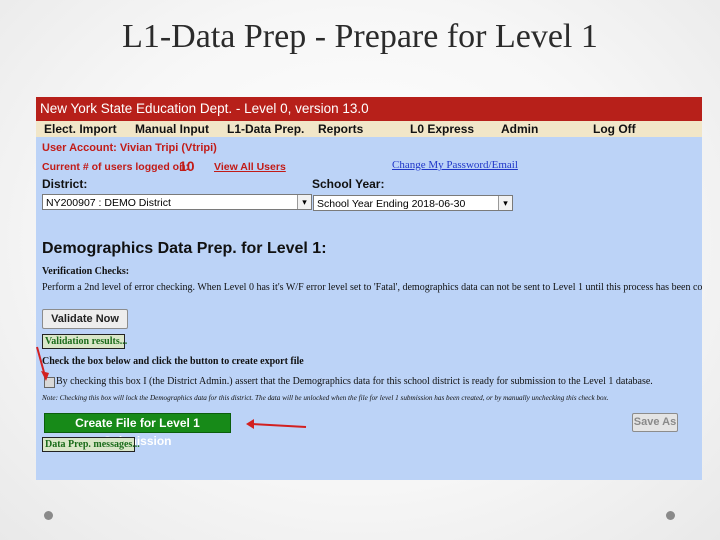  Describe the element at coordinates (177, 202) in the screenshot. I see `district-select: NY200907 : DEMO District ▾` at that location.